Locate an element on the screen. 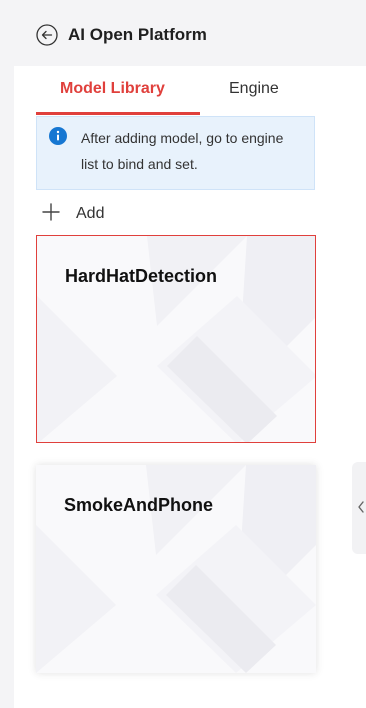 The image size is (366, 708). model-name: HardHatDetection is located at coordinates (141, 276).